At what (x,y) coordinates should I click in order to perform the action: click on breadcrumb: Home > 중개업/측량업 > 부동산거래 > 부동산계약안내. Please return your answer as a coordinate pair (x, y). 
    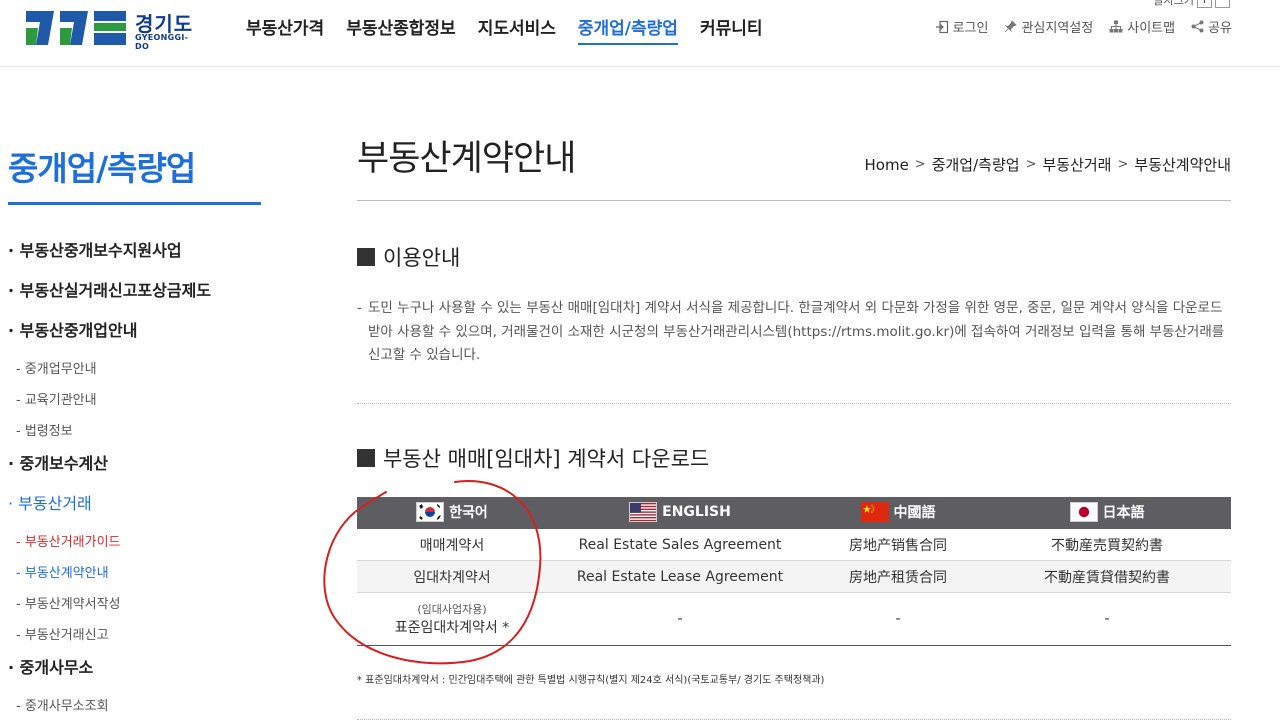
    Looking at the image, I should click on (1048, 164).